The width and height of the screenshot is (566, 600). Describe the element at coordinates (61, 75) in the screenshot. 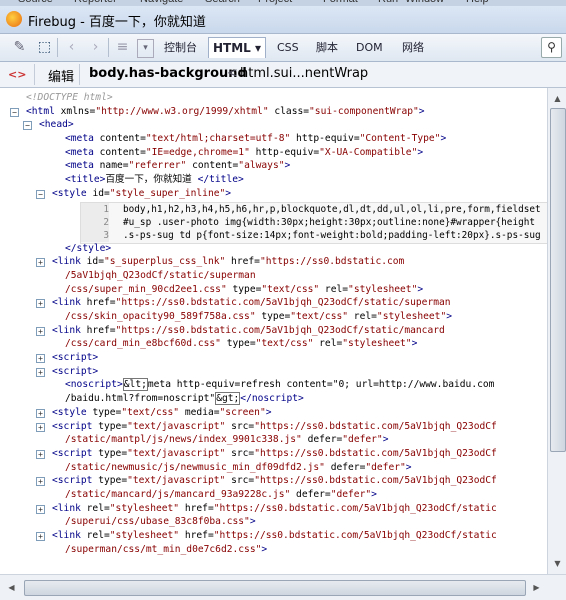

I see `edit-button: 编辑` at that location.